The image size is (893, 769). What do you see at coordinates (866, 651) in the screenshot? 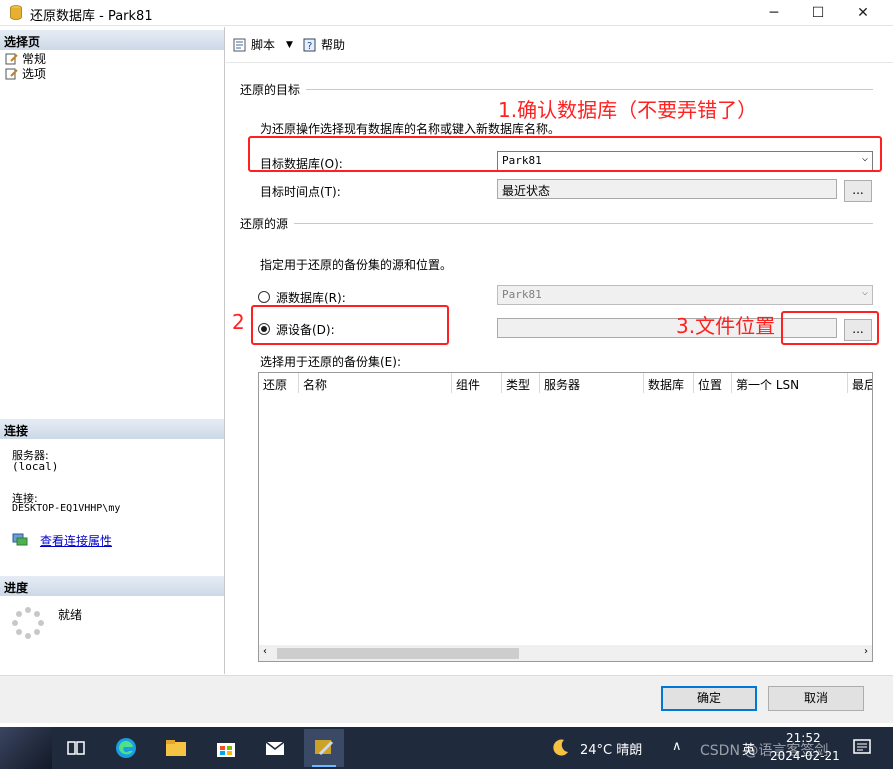
I see `scroll-right-icon: ›` at bounding box center [866, 651].